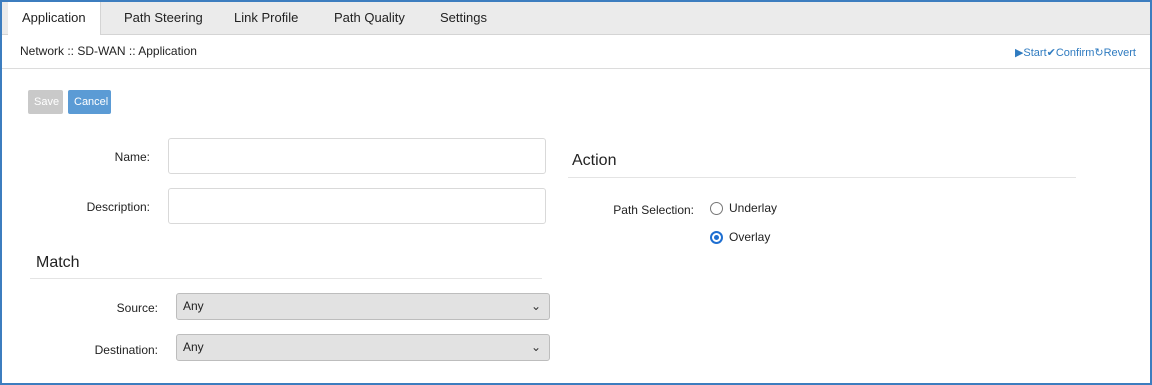 The image size is (1152, 385). What do you see at coordinates (750, 237) in the screenshot?
I see `overlay-label: Overlay` at bounding box center [750, 237].